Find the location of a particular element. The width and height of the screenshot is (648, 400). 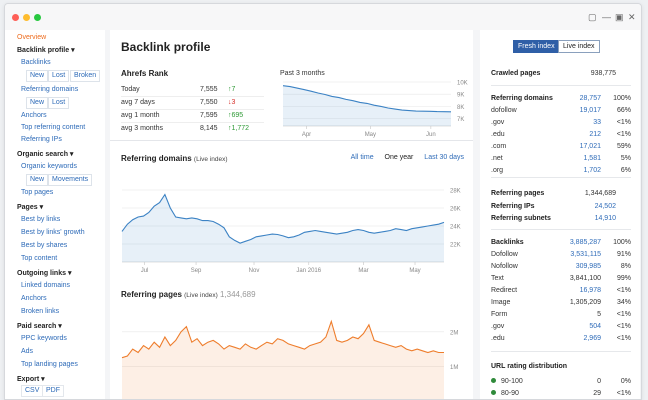

sidebar-section-outgoing-links: Outgoing links ▾ is located at coordinates (44, 273).